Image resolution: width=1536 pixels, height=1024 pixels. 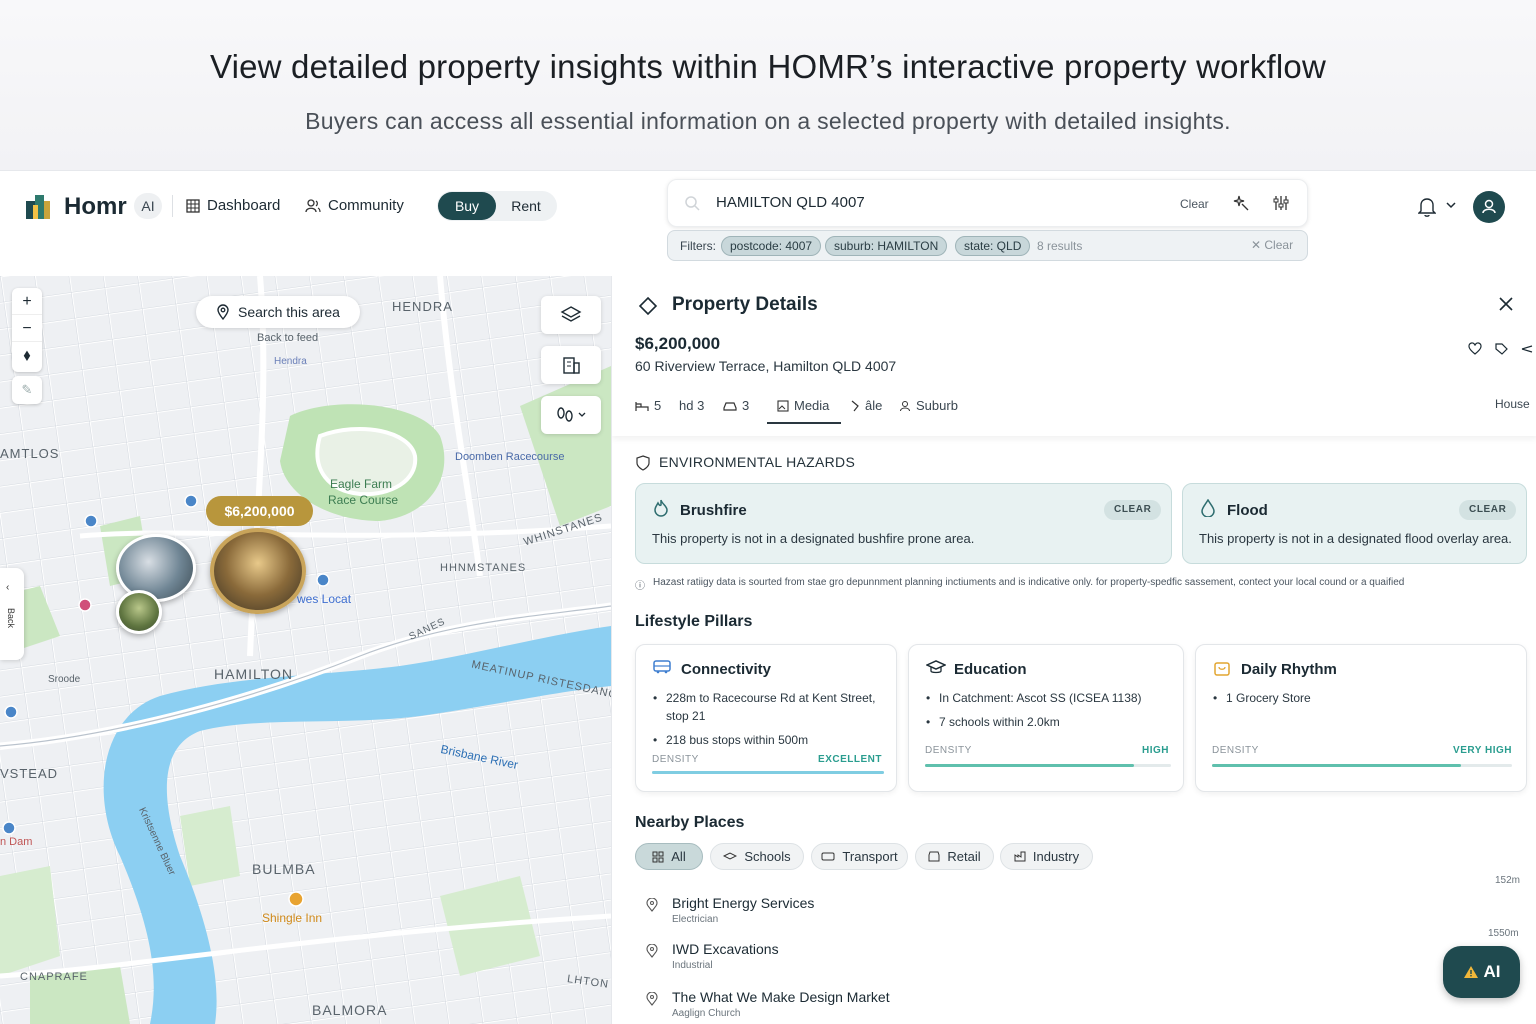 What do you see at coordinates (987, 203) in the screenshot?
I see `search-bar: HAMILTON QLD 4007 Clear` at bounding box center [987, 203].